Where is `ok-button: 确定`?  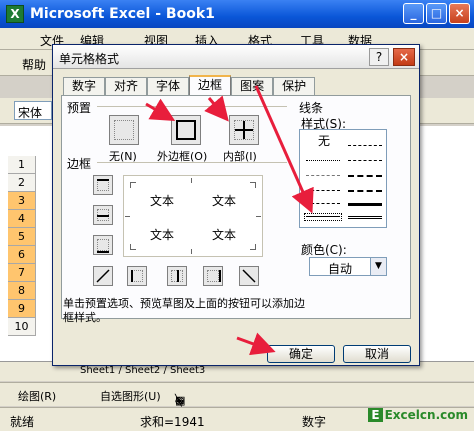 ok-button: 确定 is located at coordinates (301, 354).